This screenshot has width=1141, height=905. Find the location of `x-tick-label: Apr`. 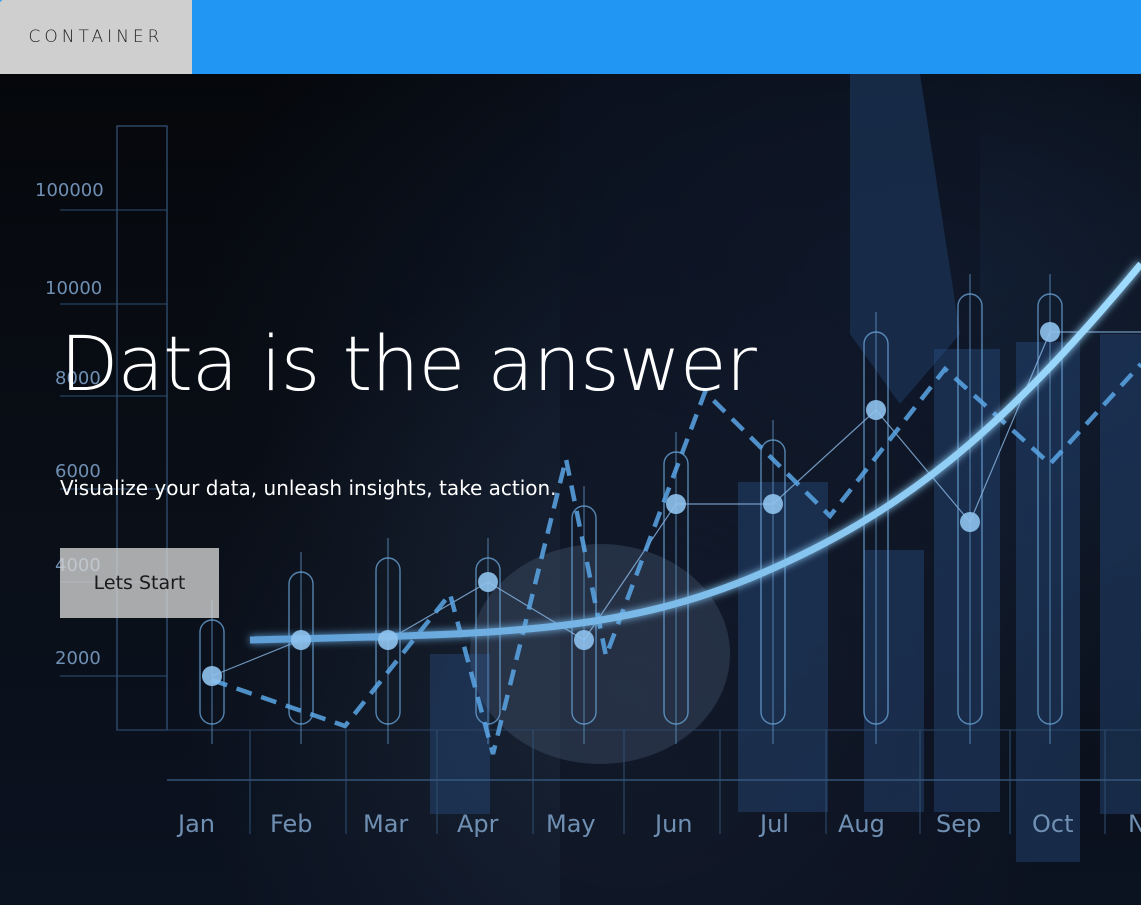

x-tick-label: Apr is located at coordinates (478, 824).